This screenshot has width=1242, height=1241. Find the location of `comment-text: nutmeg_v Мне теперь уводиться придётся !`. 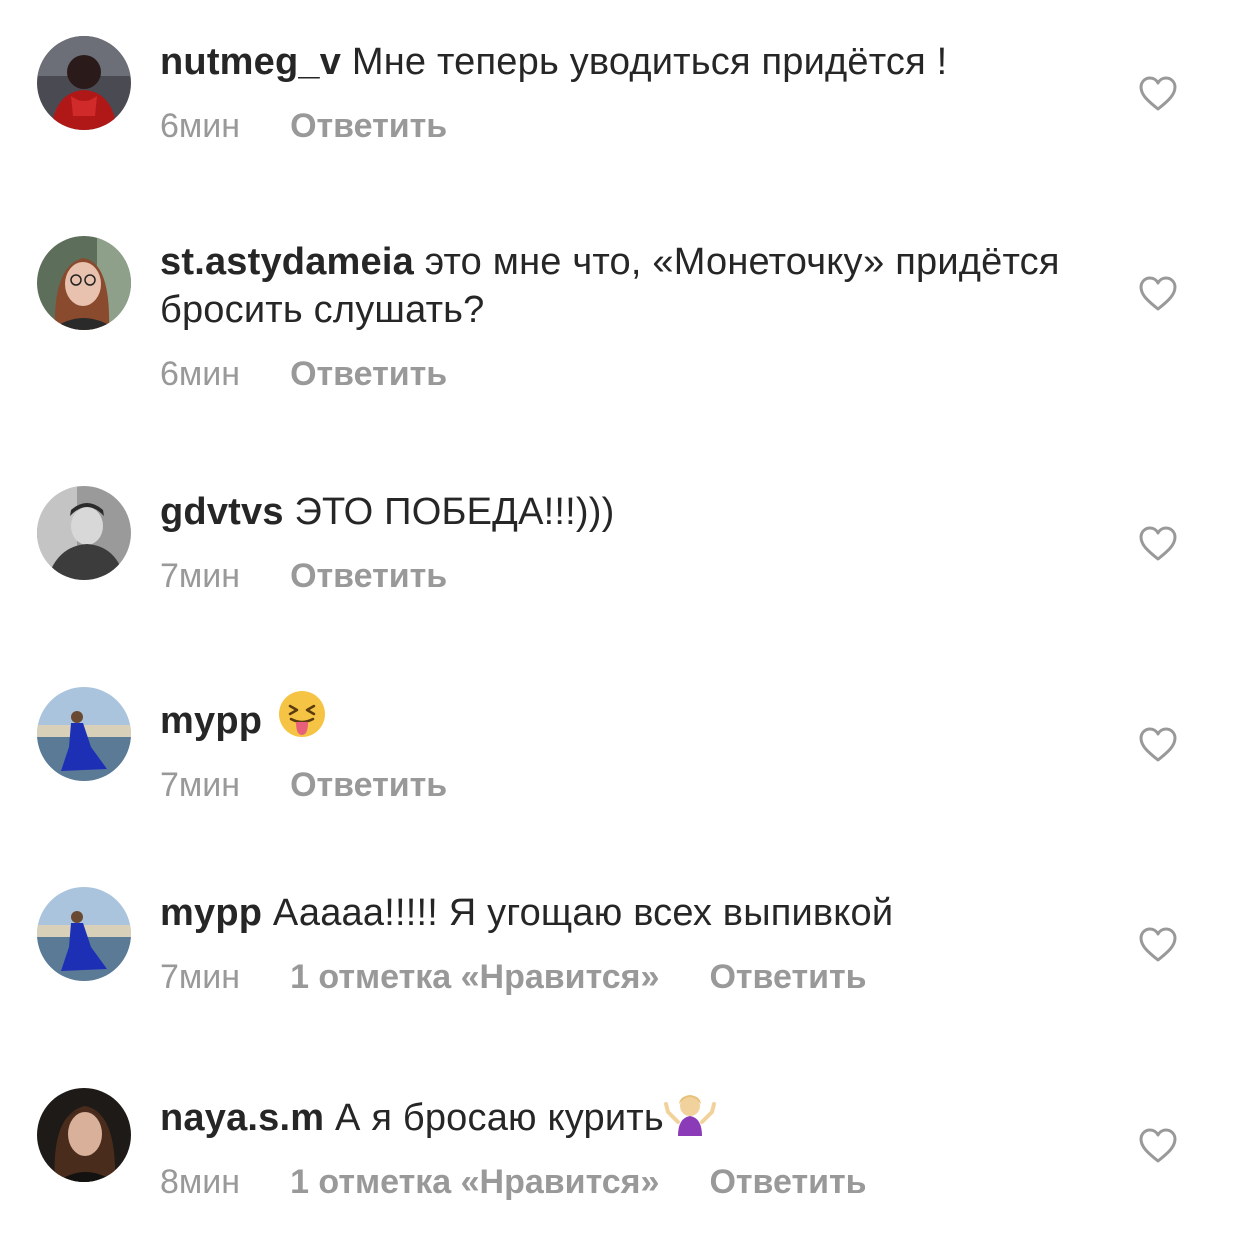

comment-text: nutmeg_v Мне теперь уводиться придётся ! is located at coordinates (620, 62).